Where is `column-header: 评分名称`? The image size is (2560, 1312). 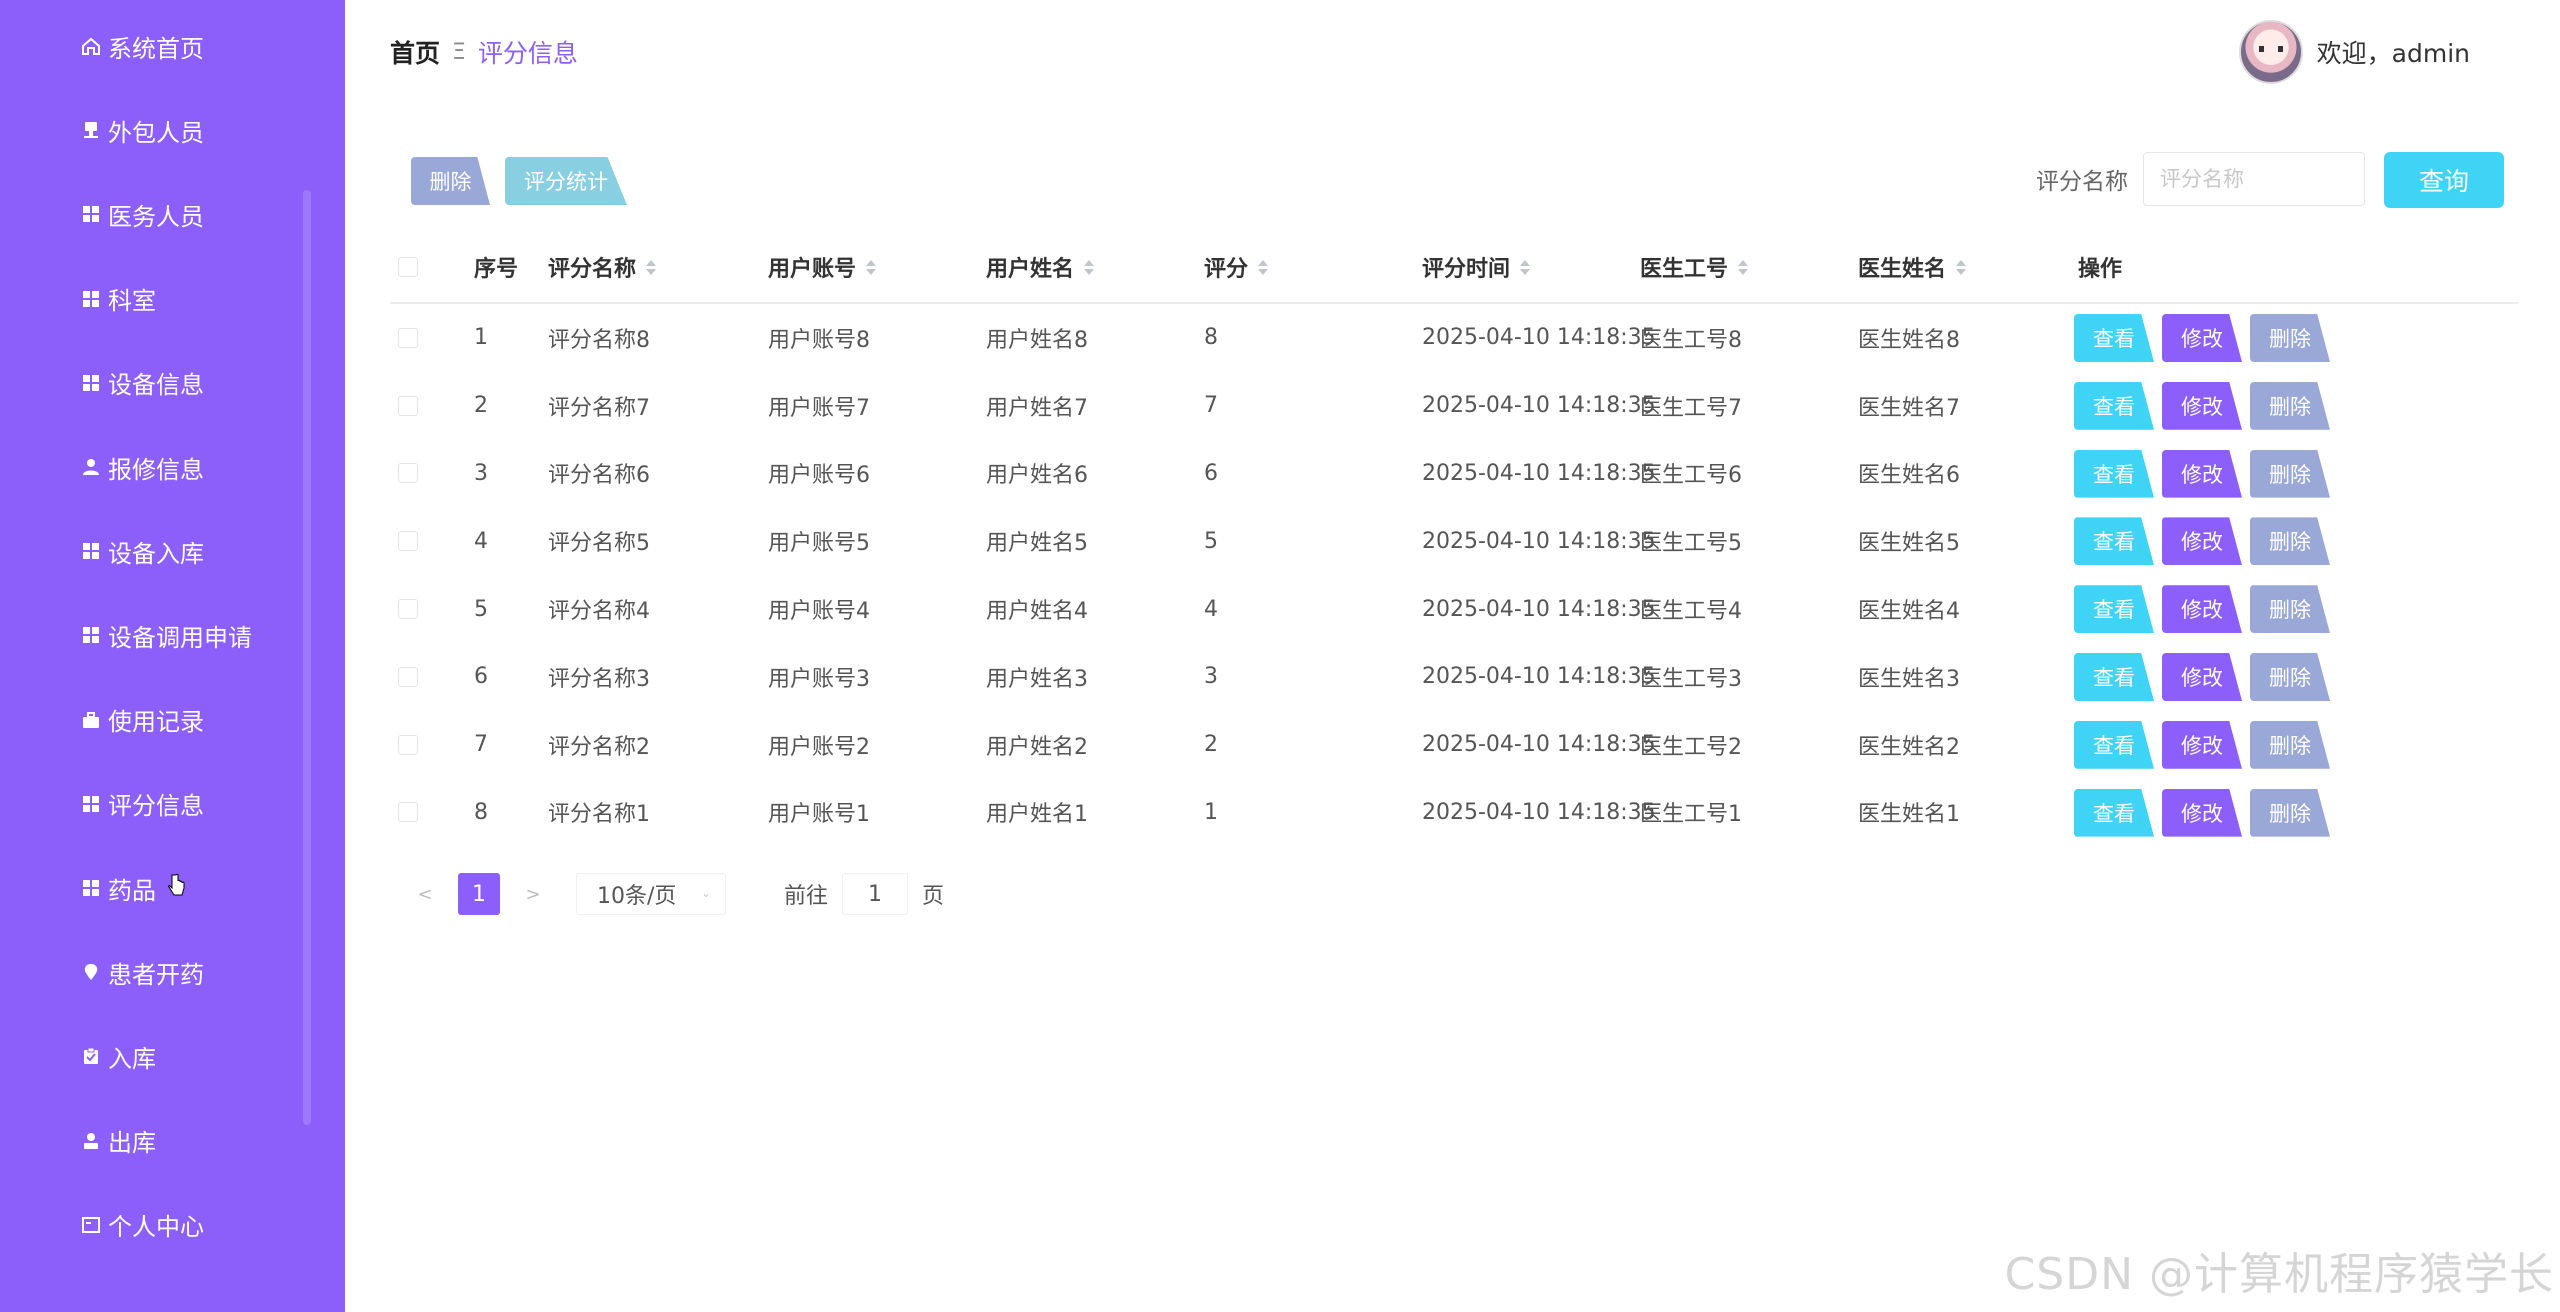 column-header: 评分名称 is located at coordinates (602, 267).